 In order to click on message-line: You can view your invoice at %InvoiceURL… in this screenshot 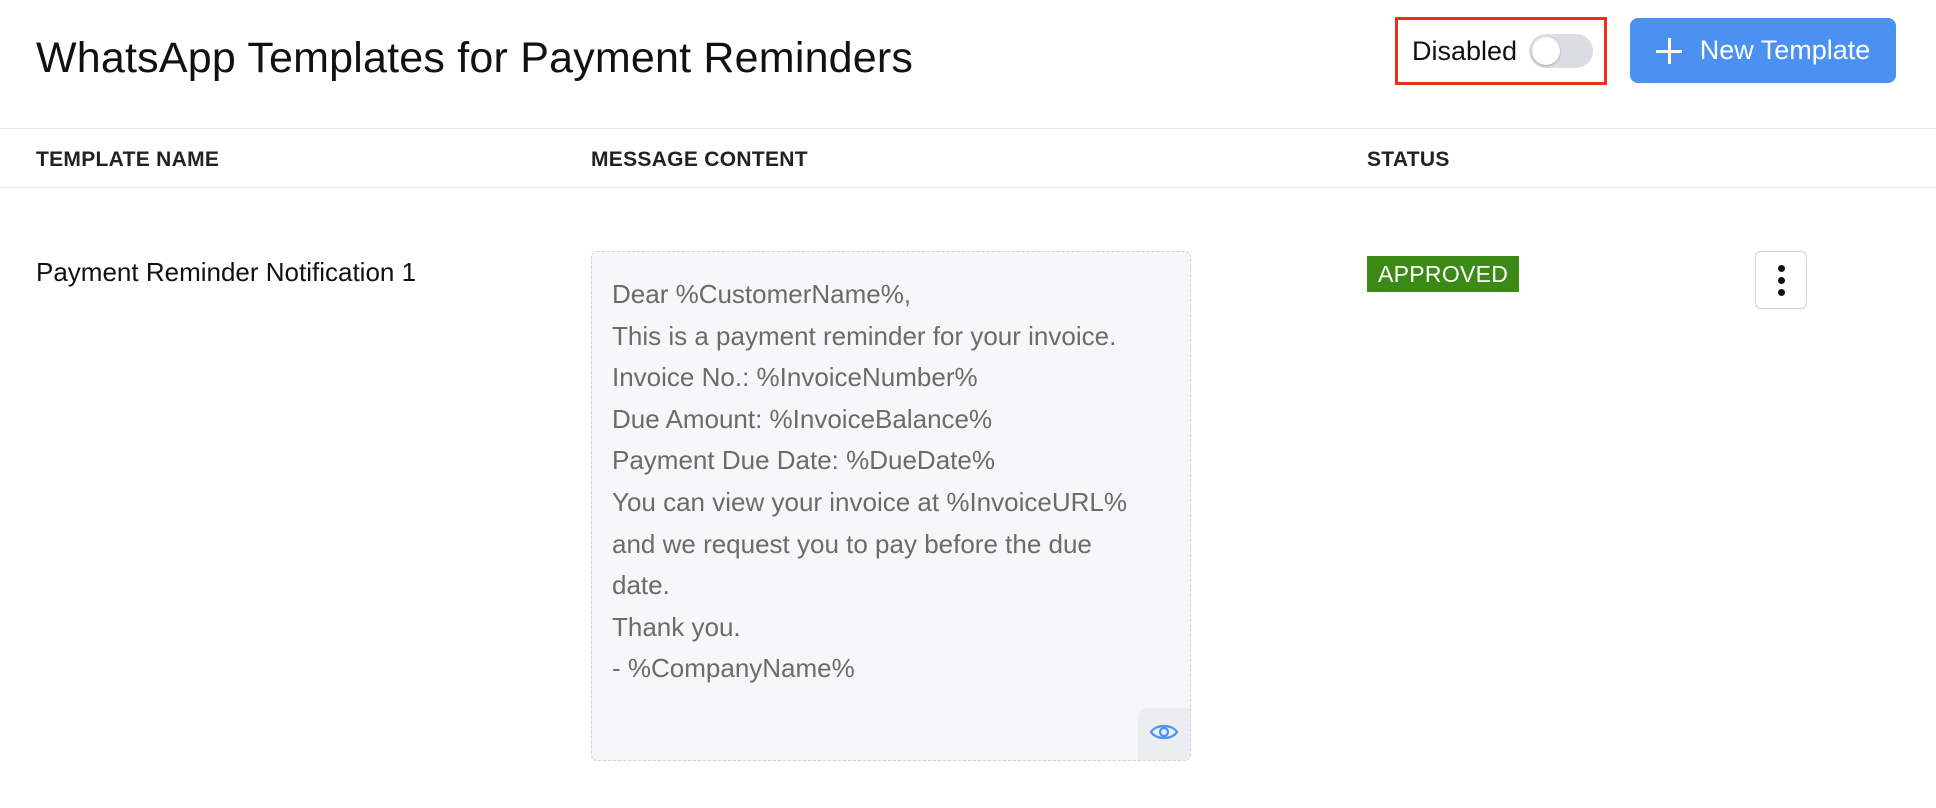, I will do `click(869, 501)`.